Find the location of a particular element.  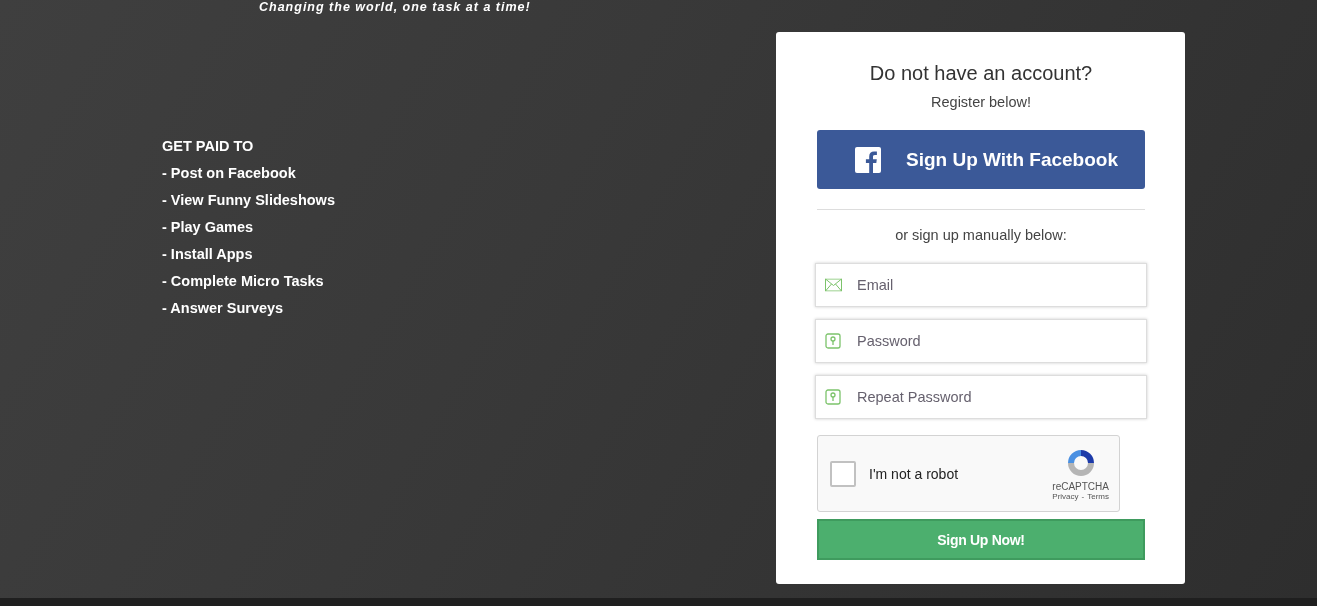

captcha-link: Terms is located at coordinates (1098, 496).